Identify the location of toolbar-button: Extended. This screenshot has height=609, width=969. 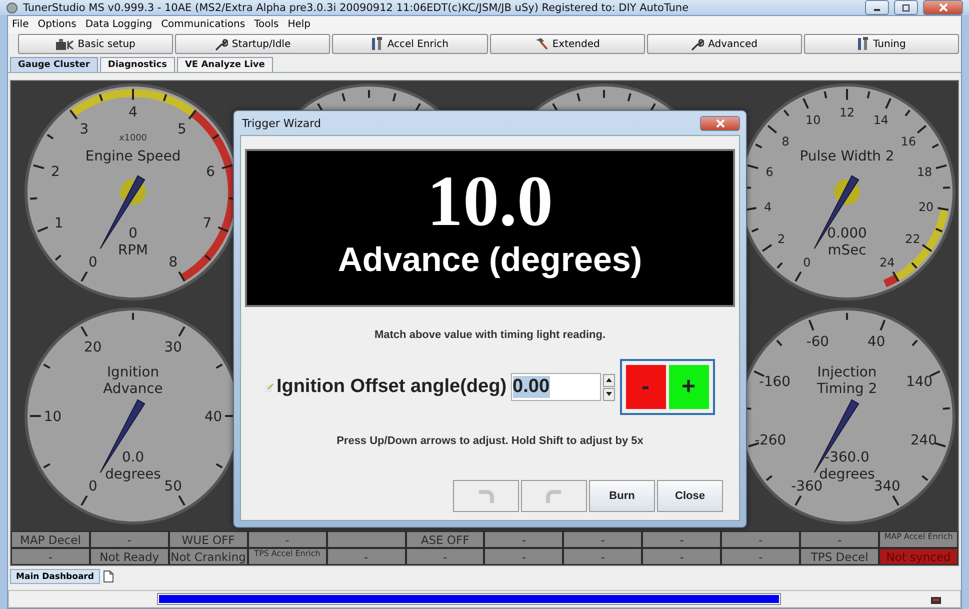
(567, 44).